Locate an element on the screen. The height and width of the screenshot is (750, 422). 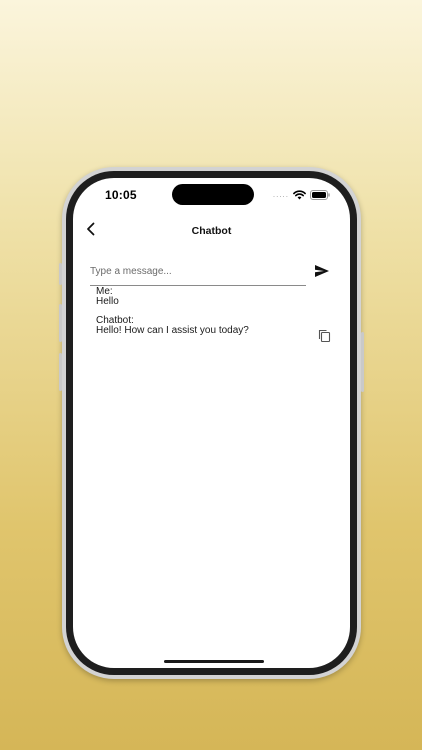
copy-icon is located at coordinates (324, 335).